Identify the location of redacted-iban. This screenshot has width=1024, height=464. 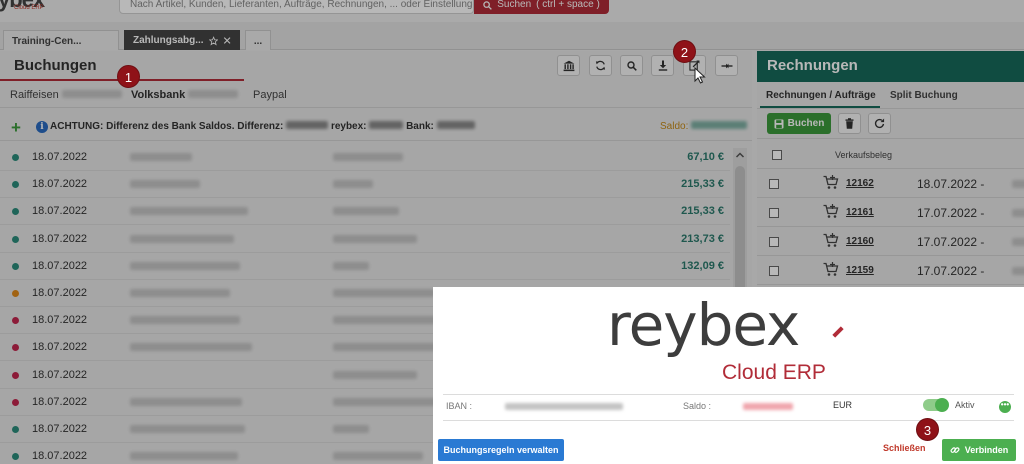
(564, 406).